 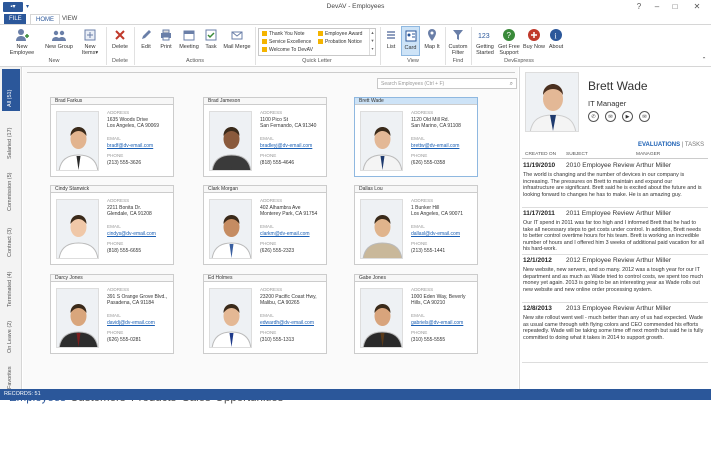 What do you see at coordinates (10, 98) in the screenshot?
I see `filter-all: All (51)` at bounding box center [10, 98].